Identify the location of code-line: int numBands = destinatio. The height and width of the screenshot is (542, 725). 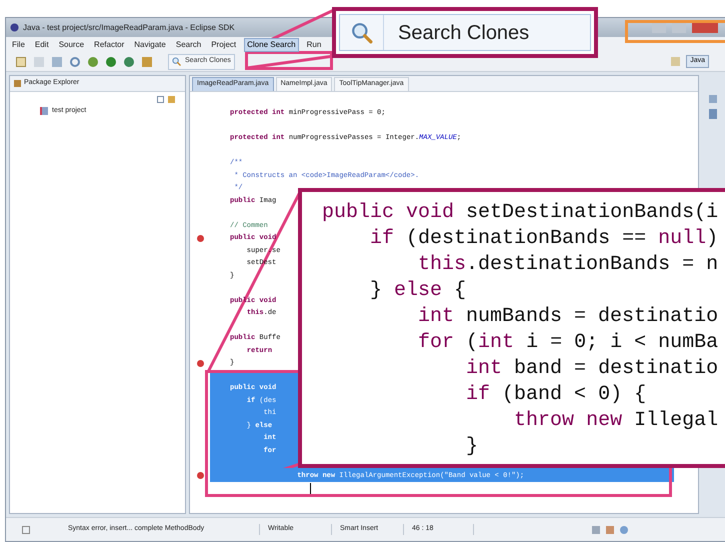
(568, 317).